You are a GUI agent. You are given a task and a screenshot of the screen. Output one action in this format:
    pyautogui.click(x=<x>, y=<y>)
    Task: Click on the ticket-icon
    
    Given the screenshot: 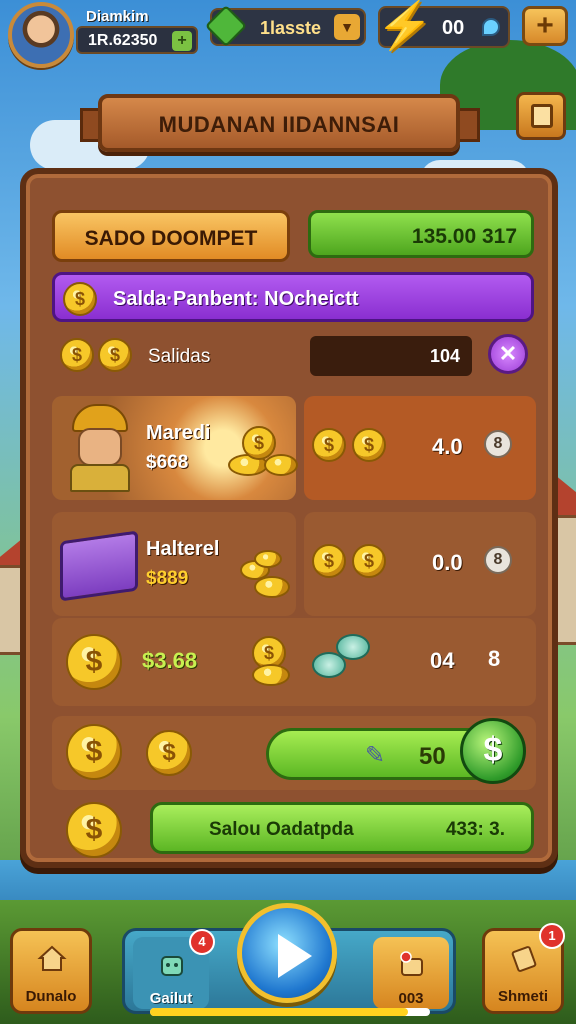 What is the action you would take?
    pyautogui.click(x=524, y=959)
    